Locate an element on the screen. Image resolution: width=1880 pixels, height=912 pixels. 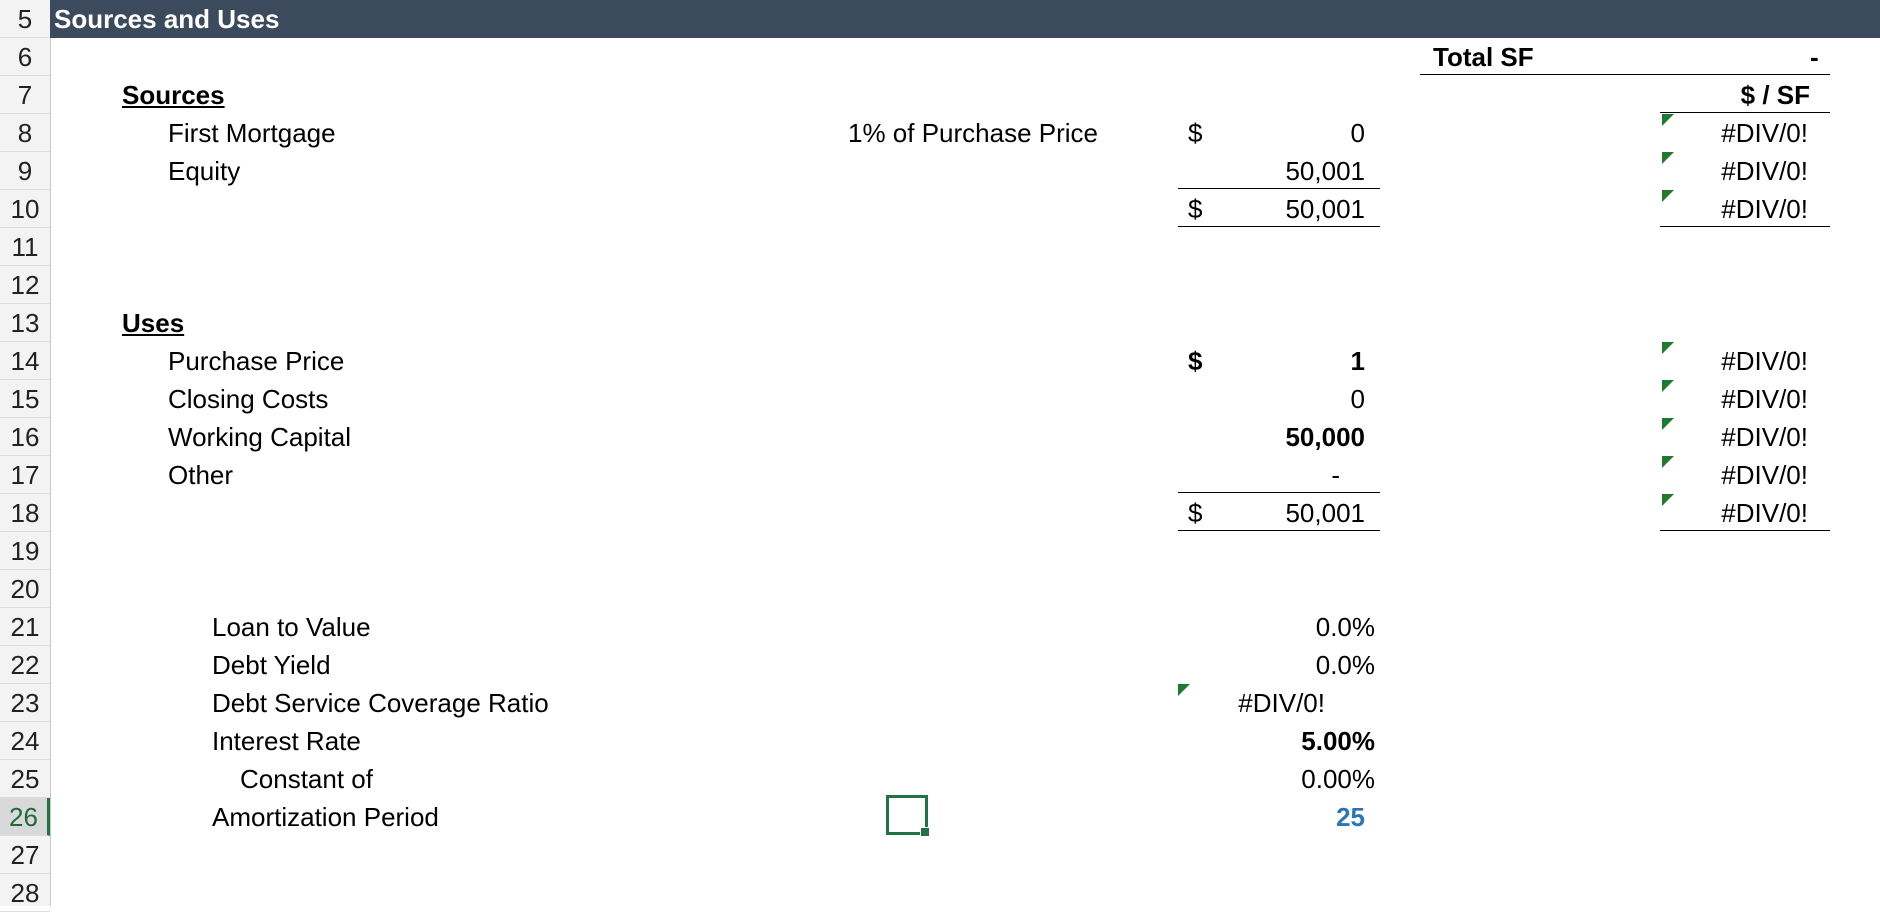
ltv-value: 0.0% is located at coordinates (1302, 627).